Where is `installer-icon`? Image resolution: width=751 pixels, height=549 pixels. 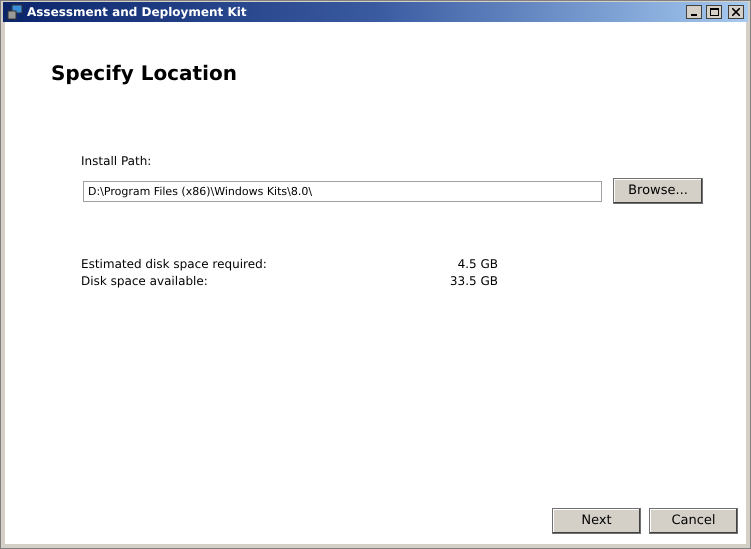 installer-icon is located at coordinates (15, 12).